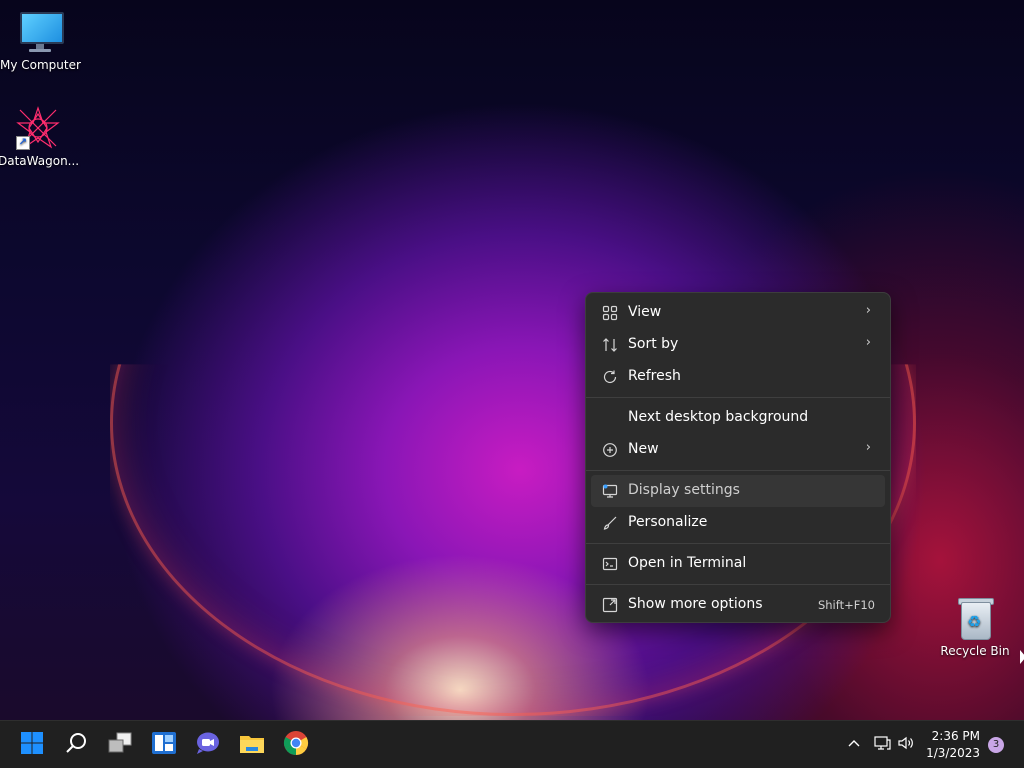  What do you see at coordinates (512, 744) in the screenshot?
I see `taskbar: 2:36 PM 1/3/2023 3` at bounding box center [512, 744].